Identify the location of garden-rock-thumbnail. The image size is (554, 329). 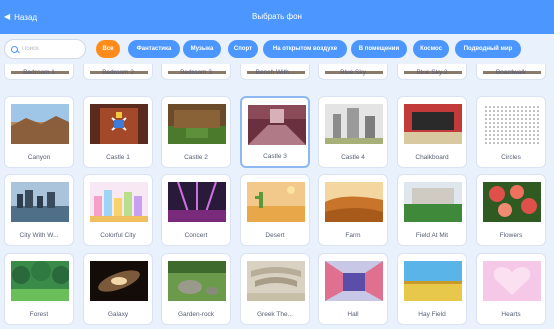
(197, 281).